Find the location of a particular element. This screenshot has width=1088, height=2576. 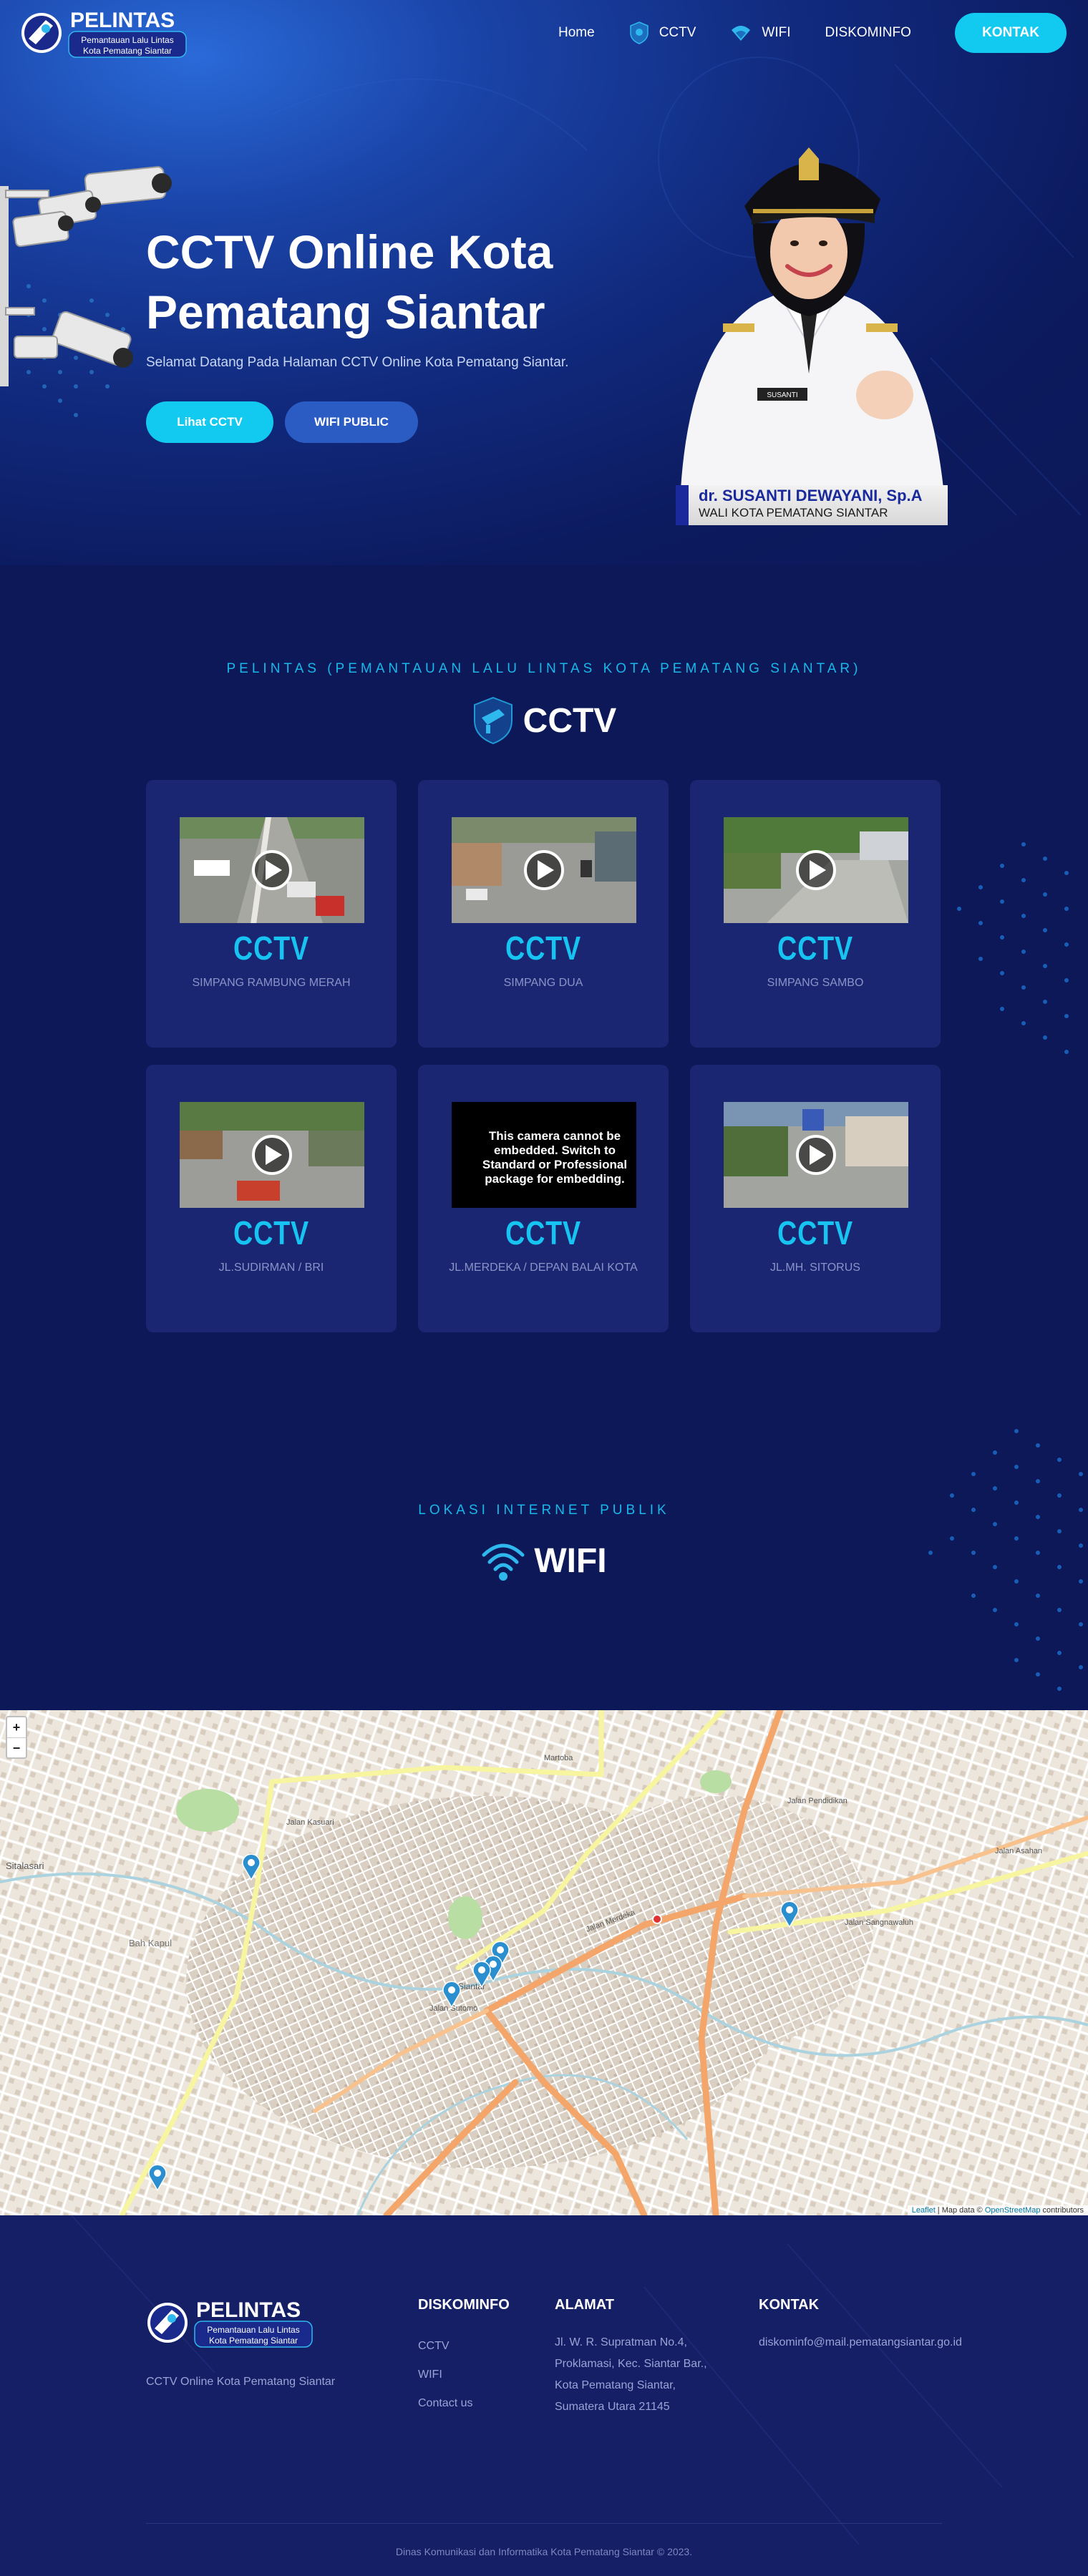

shield-icon is located at coordinates (639, 32).